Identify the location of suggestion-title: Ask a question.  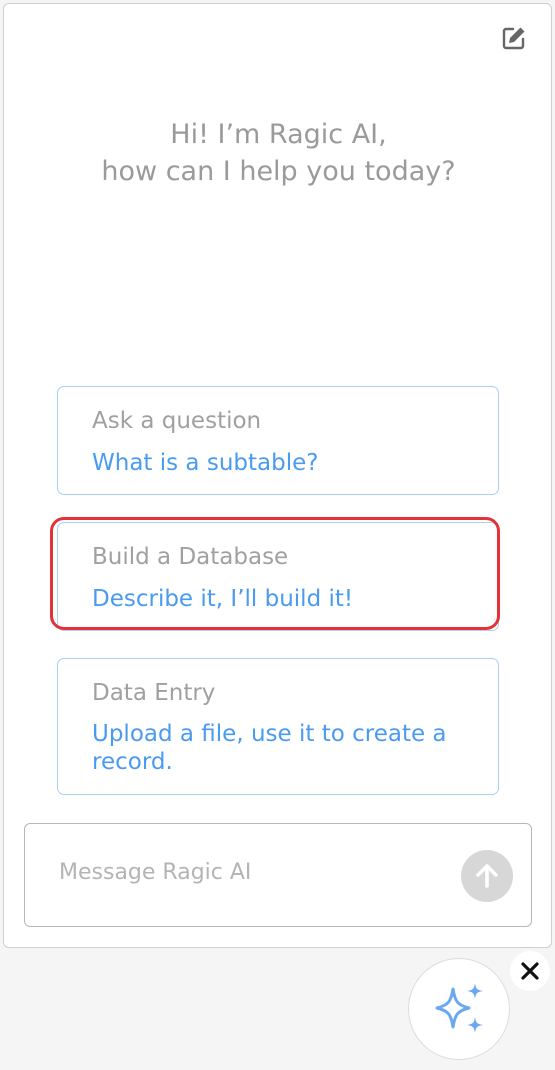
(177, 421).